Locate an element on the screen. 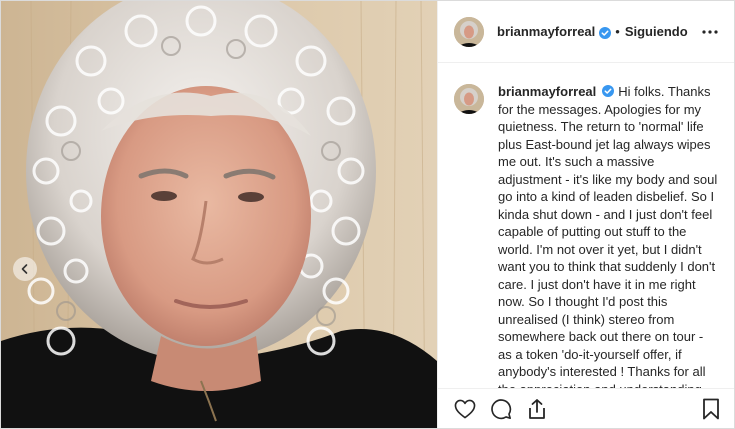  comment-icon is located at coordinates (501, 408).